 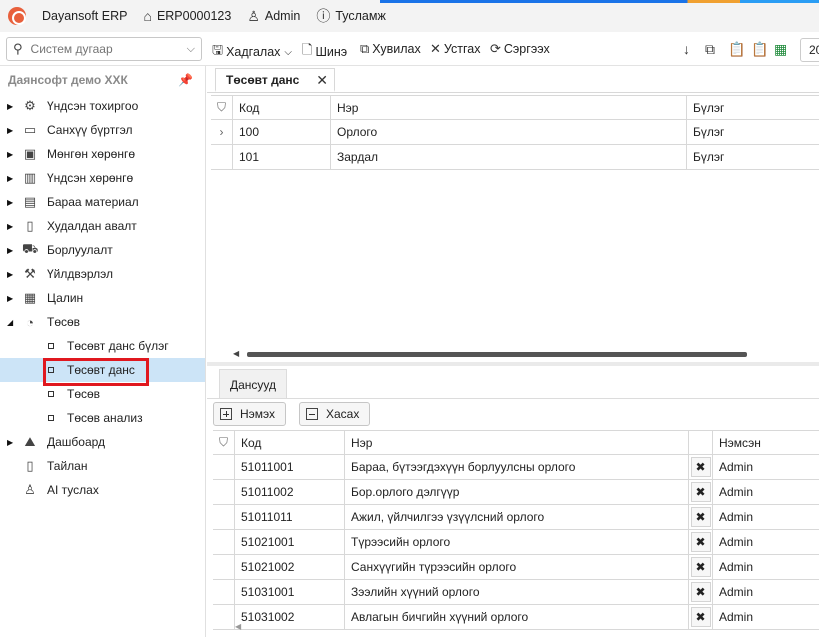 I want to click on cell-name: Бараа, бүтээгдэхүүн борлуулсны орлого, so click(x=517, y=467).